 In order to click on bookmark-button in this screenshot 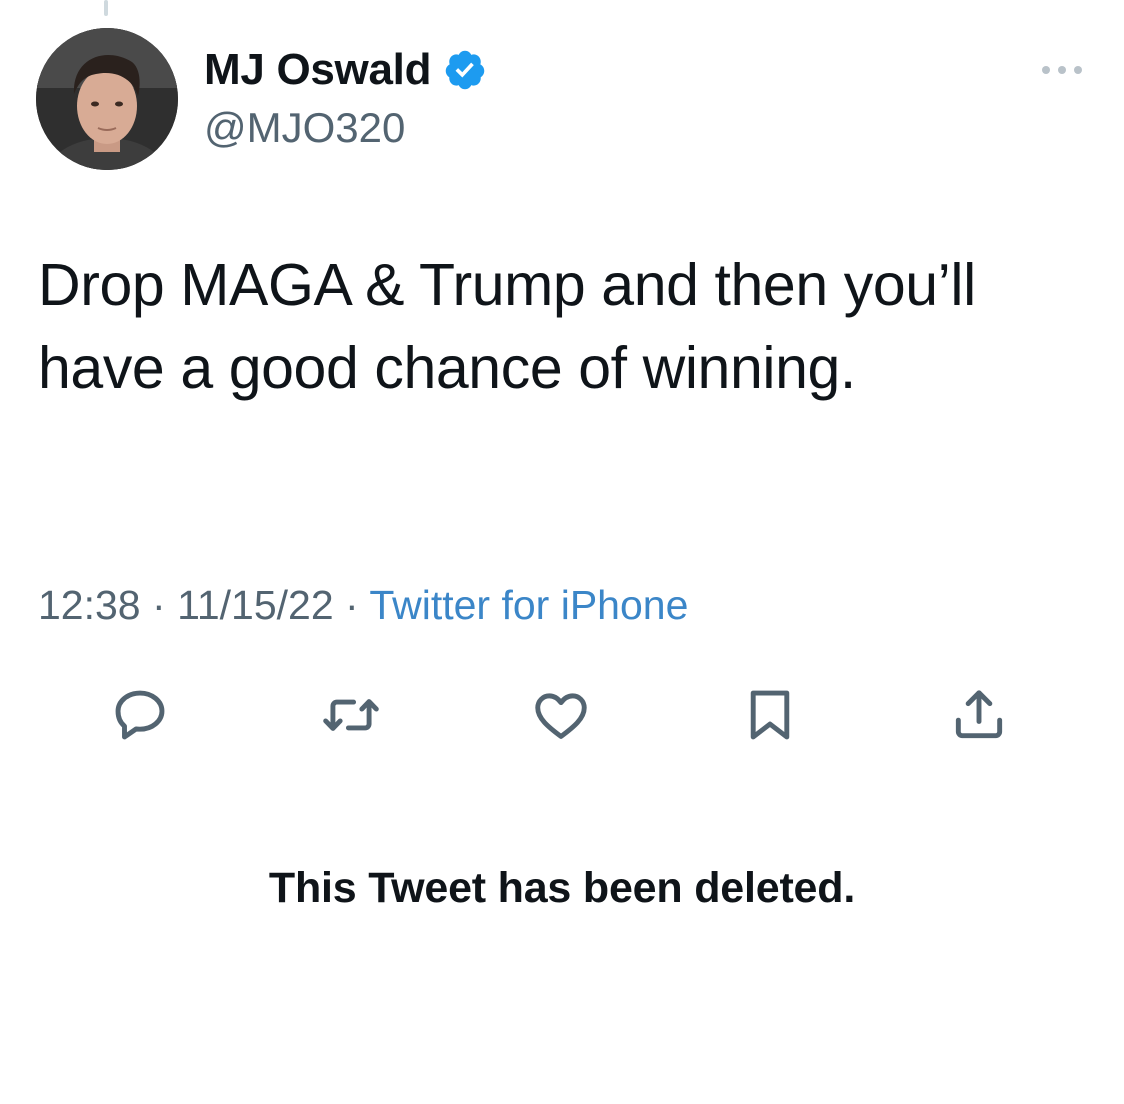, I will do `click(770, 715)`.